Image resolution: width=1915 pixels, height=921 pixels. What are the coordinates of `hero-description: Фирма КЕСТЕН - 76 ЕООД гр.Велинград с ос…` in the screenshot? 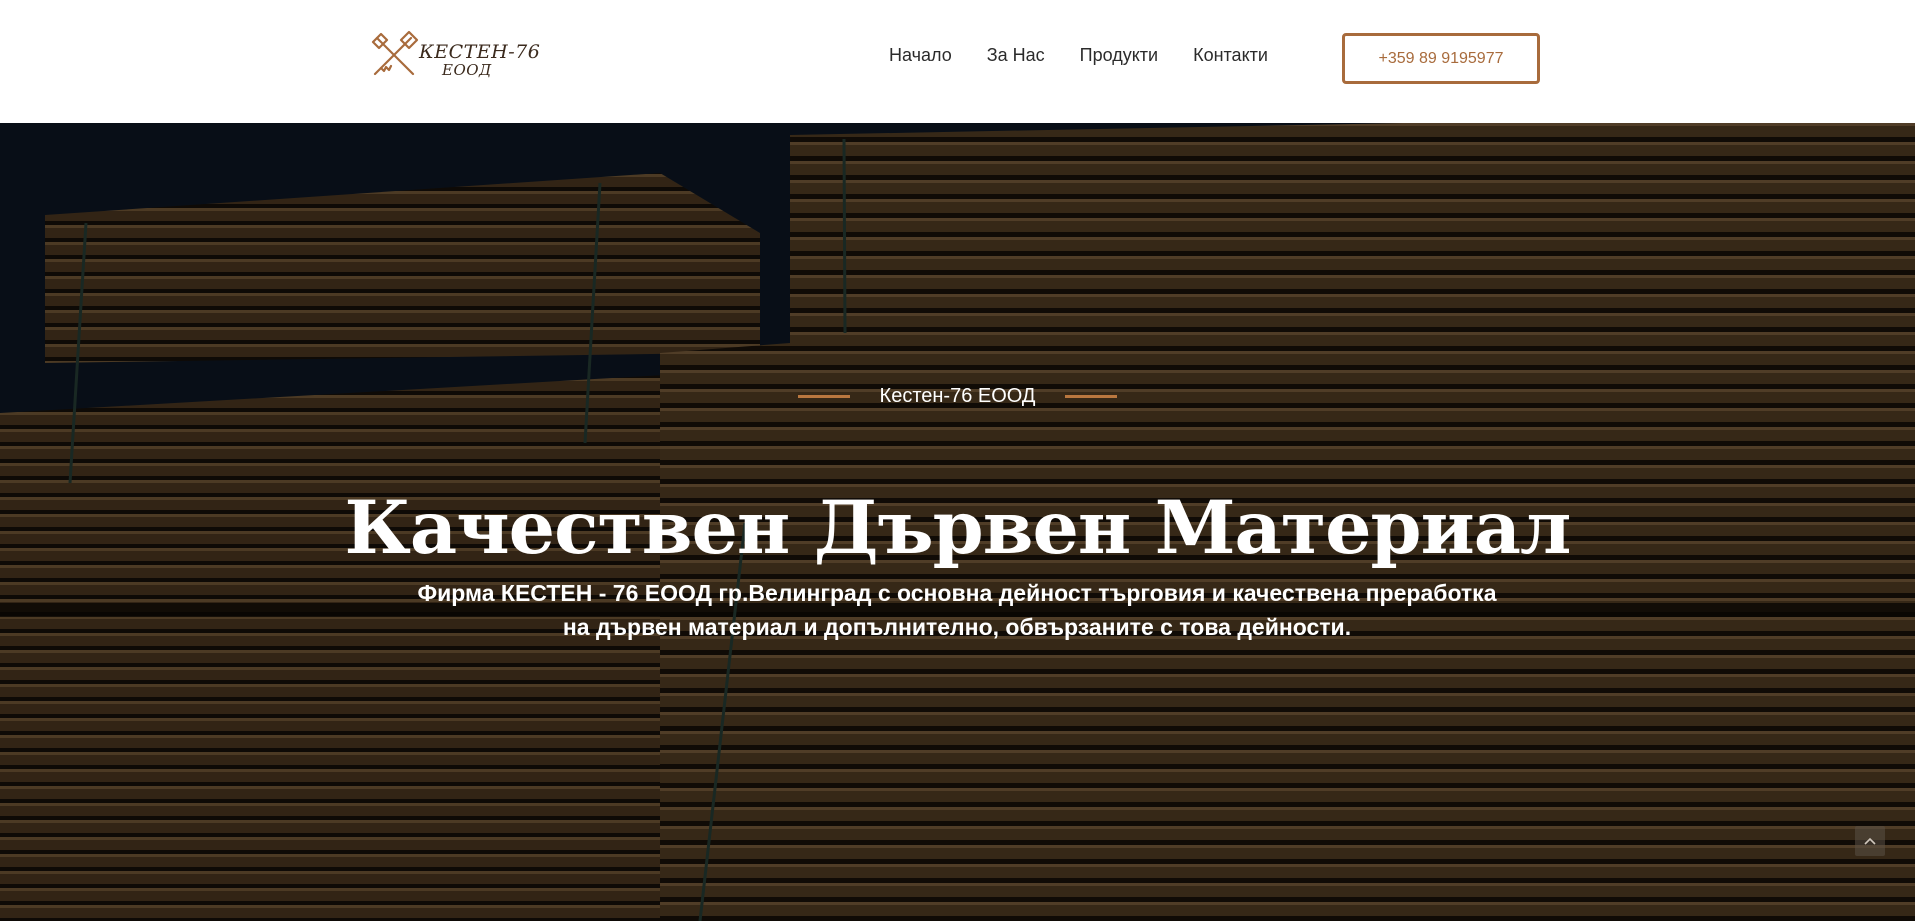 It's located at (957, 610).